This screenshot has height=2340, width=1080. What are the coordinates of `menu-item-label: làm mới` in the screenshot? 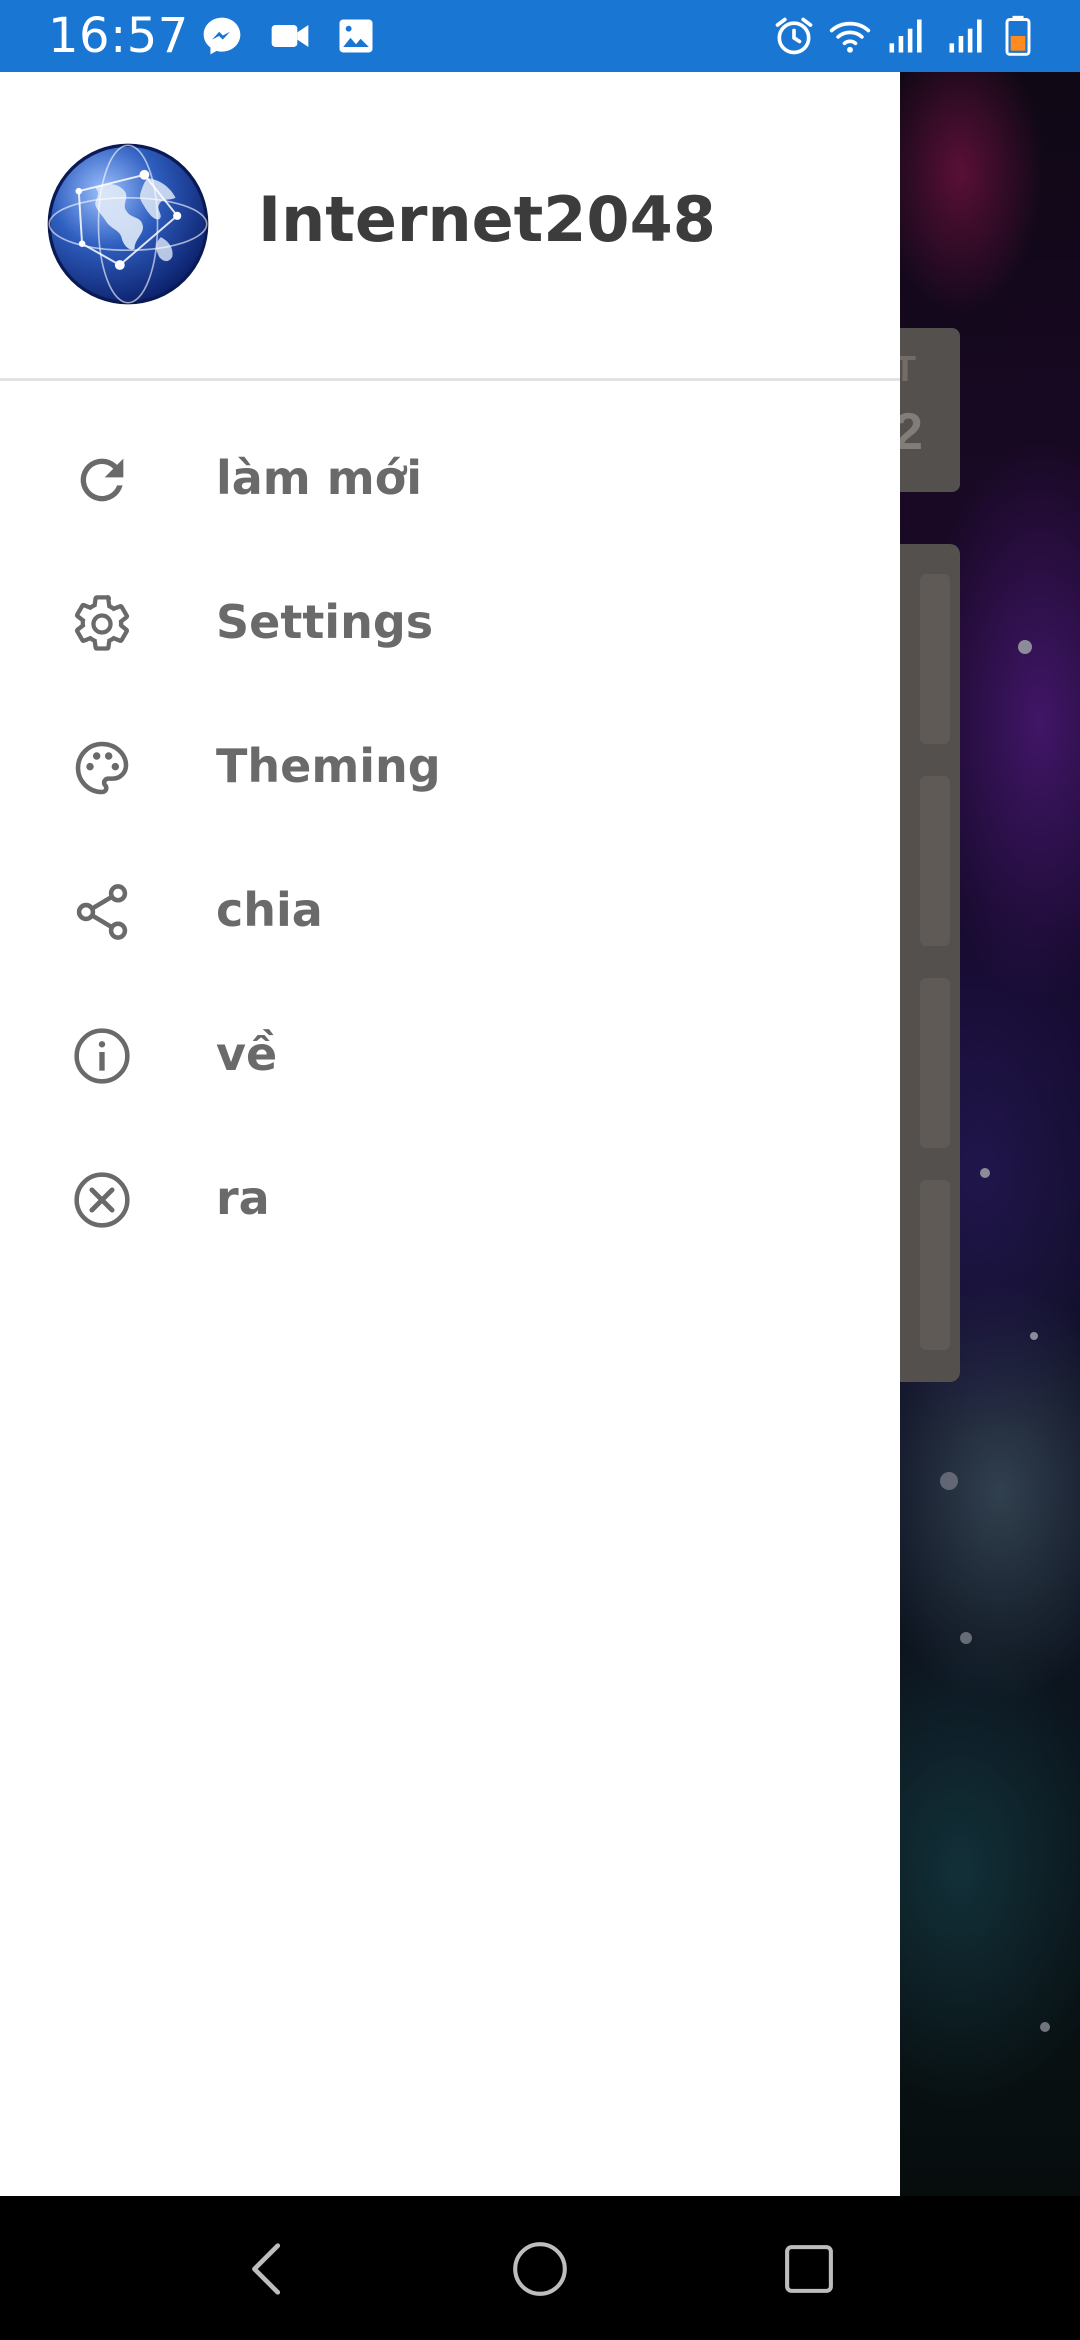 It's located at (319, 478).